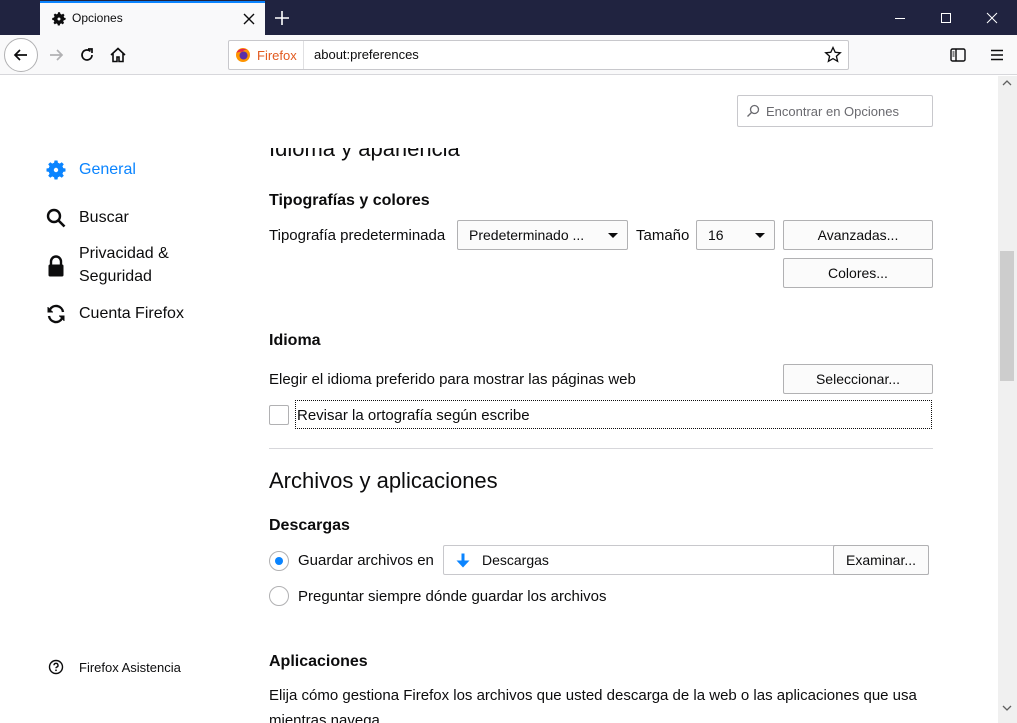 This screenshot has width=1017, height=723. What do you see at coordinates (832, 111) in the screenshot?
I see `search-placeholder: Encontrar en Opciones` at bounding box center [832, 111].